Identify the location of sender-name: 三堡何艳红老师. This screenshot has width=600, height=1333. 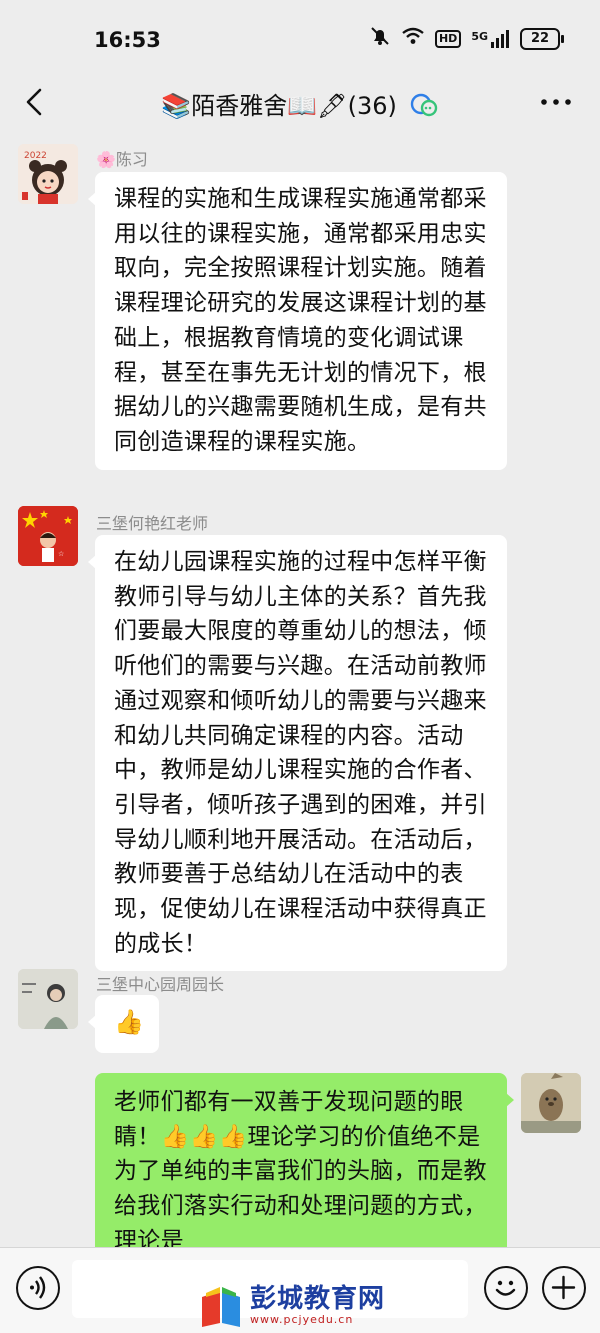
(152, 523).